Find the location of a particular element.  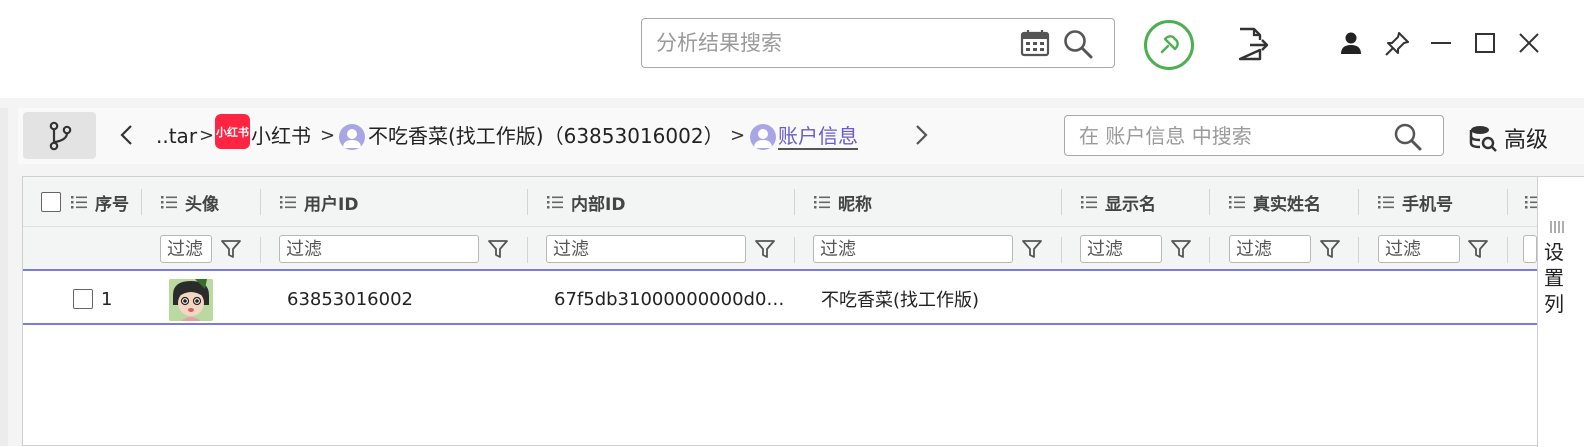

scope-search-box is located at coordinates (1254, 135).